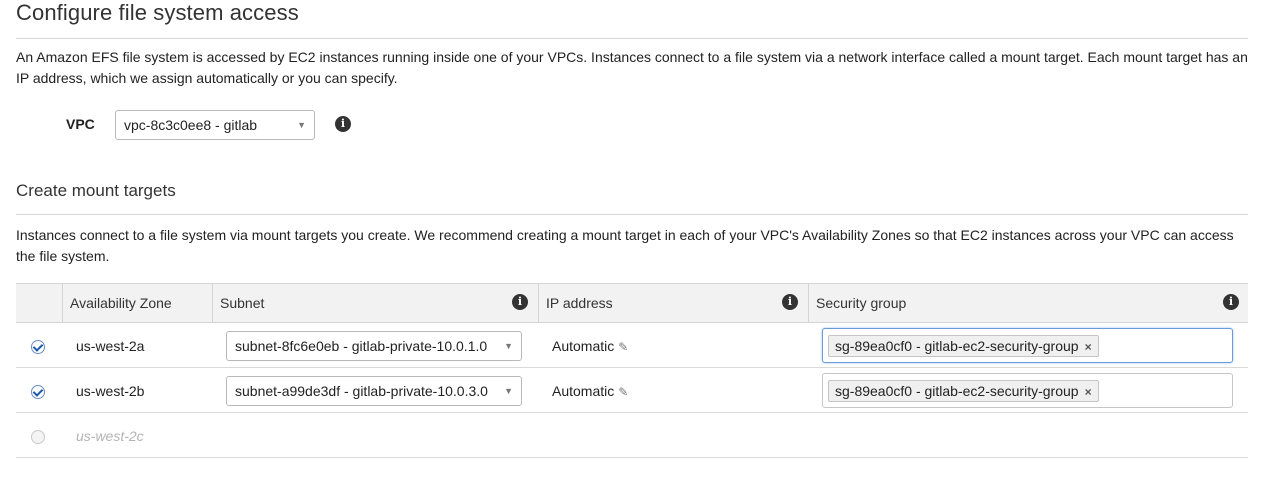 The image size is (1261, 493). I want to click on ip-address-info-icon: i, so click(790, 302).